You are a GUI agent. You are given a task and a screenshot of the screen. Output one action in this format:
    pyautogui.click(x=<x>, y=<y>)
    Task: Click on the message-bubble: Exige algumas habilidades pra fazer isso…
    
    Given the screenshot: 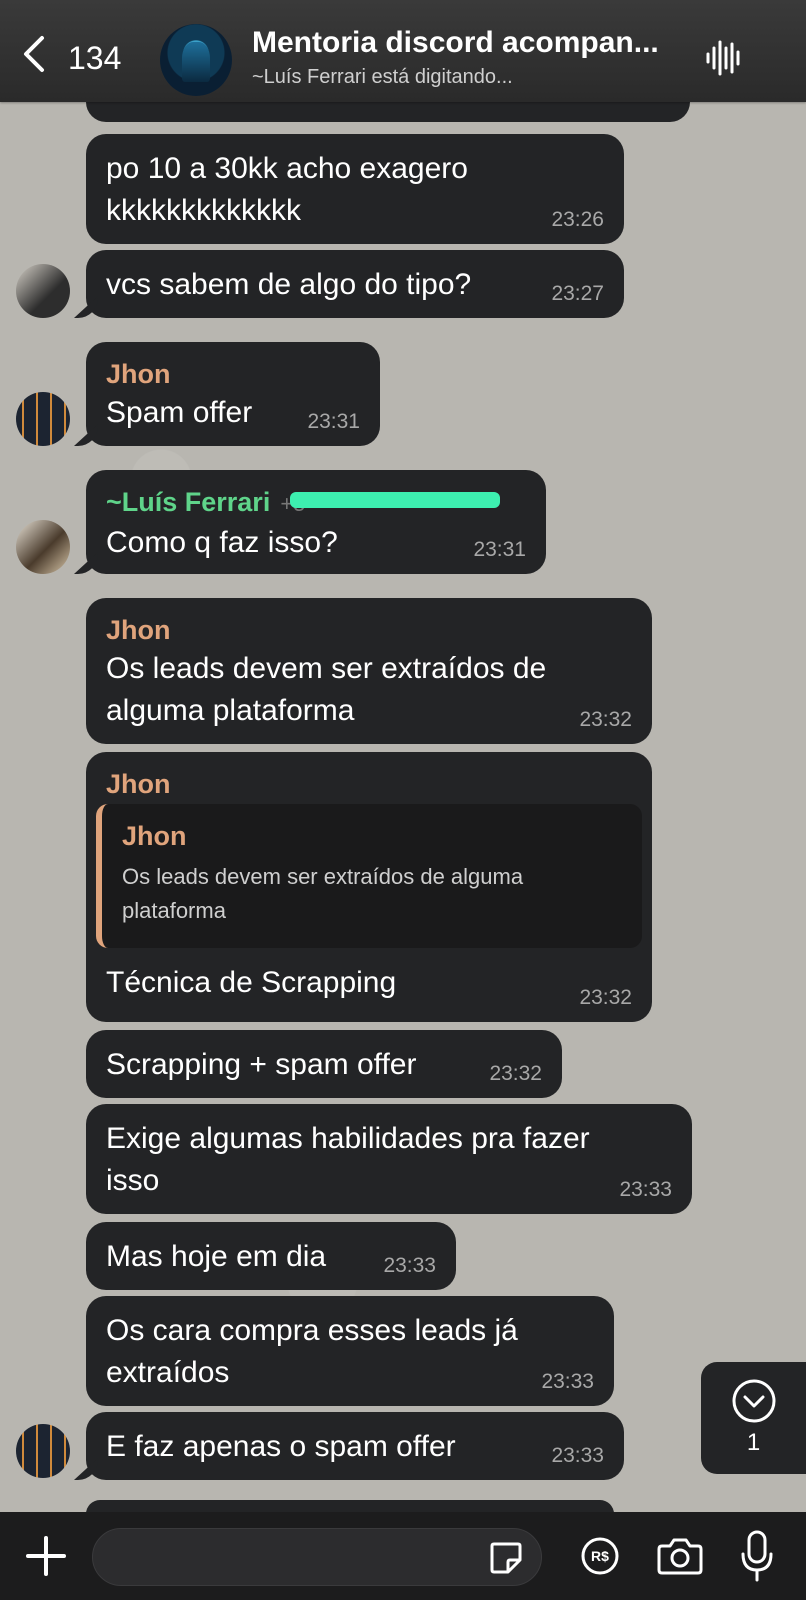 What is the action you would take?
    pyautogui.click(x=389, y=1159)
    